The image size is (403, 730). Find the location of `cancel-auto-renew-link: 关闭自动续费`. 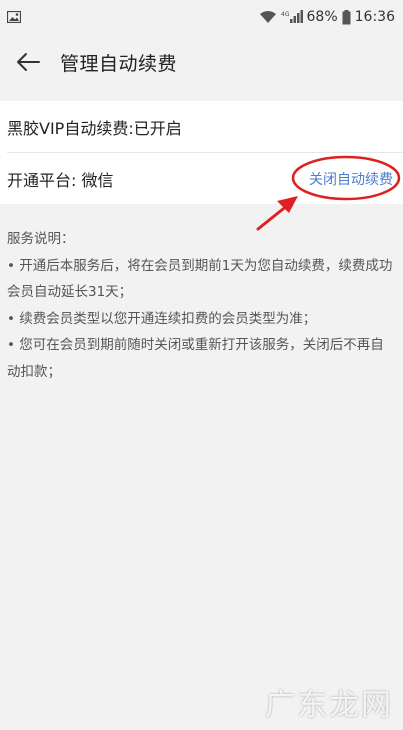

cancel-auto-renew-link: 关闭自动续费 is located at coordinates (351, 179).